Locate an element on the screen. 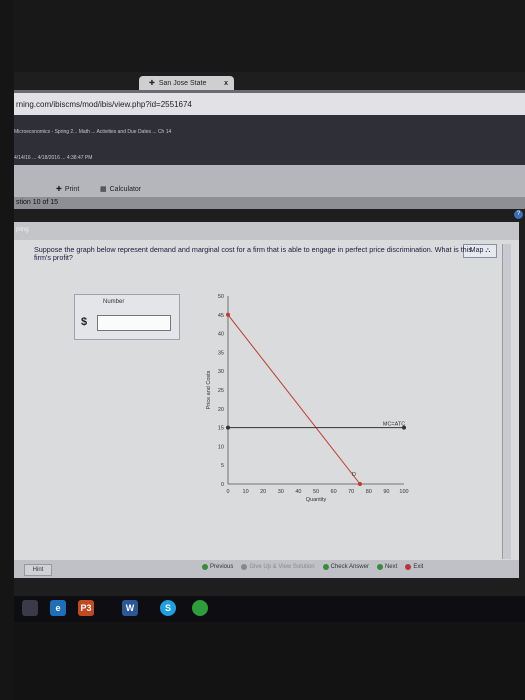  calculator-label: Calculator is located at coordinates (125, 189).